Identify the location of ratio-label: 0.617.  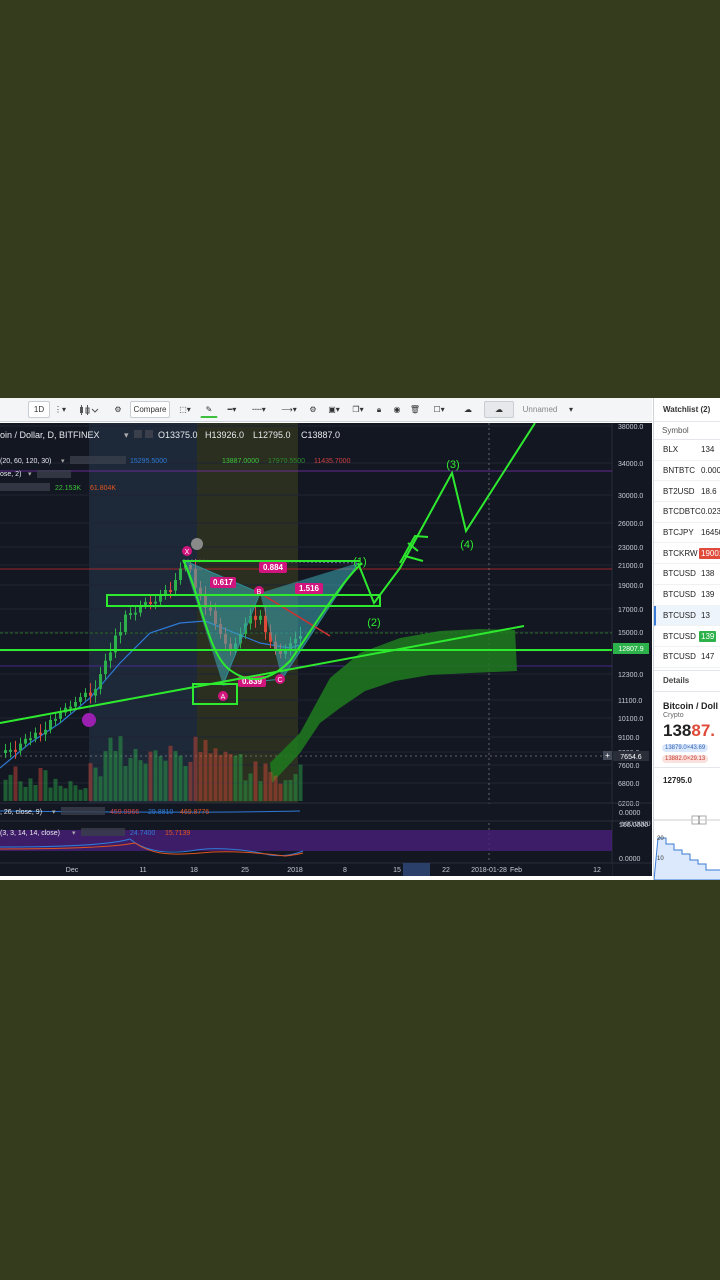
(223, 582).